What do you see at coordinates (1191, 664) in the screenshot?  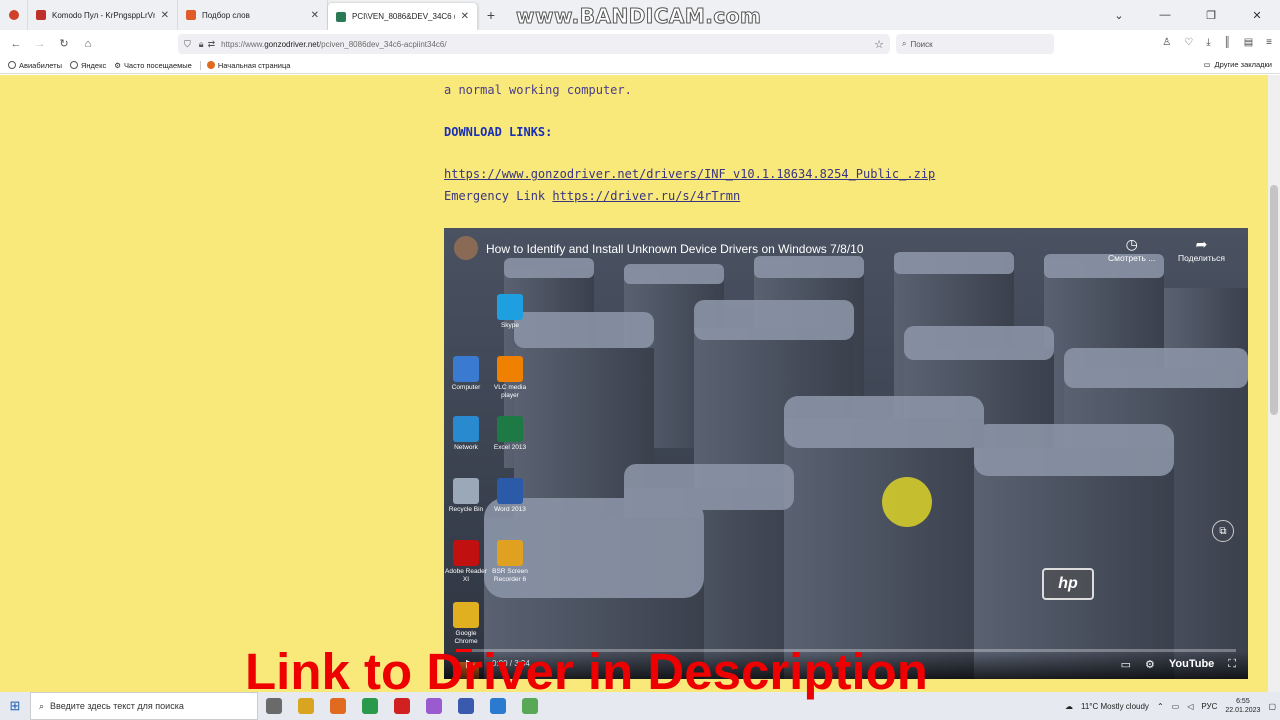 I see `youtube-logo: YouTube` at bounding box center [1191, 664].